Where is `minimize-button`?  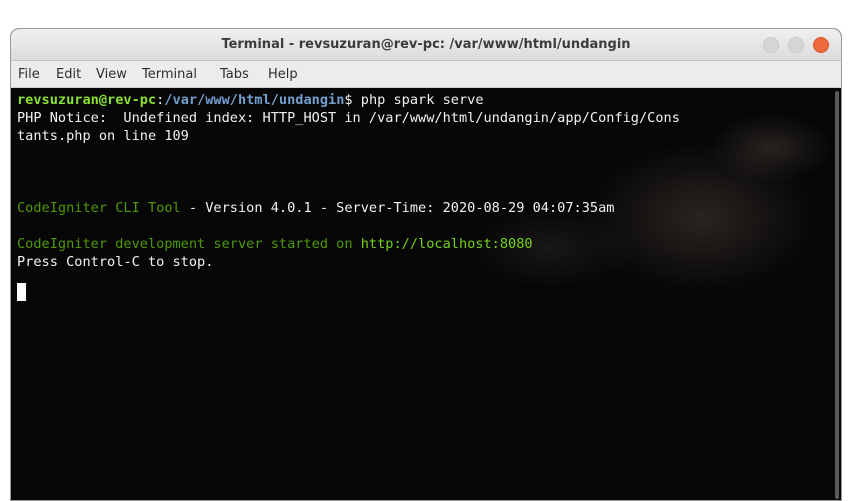 minimize-button is located at coordinates (771, 45).